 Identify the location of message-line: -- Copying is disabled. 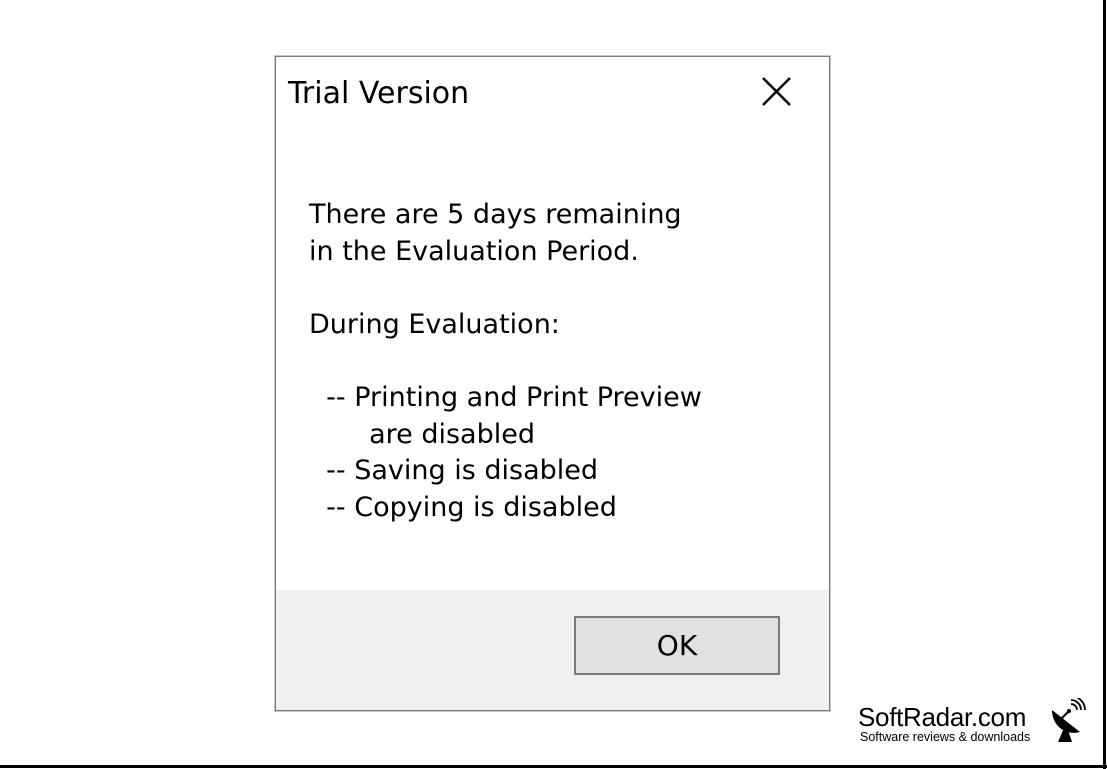
(463, 507).